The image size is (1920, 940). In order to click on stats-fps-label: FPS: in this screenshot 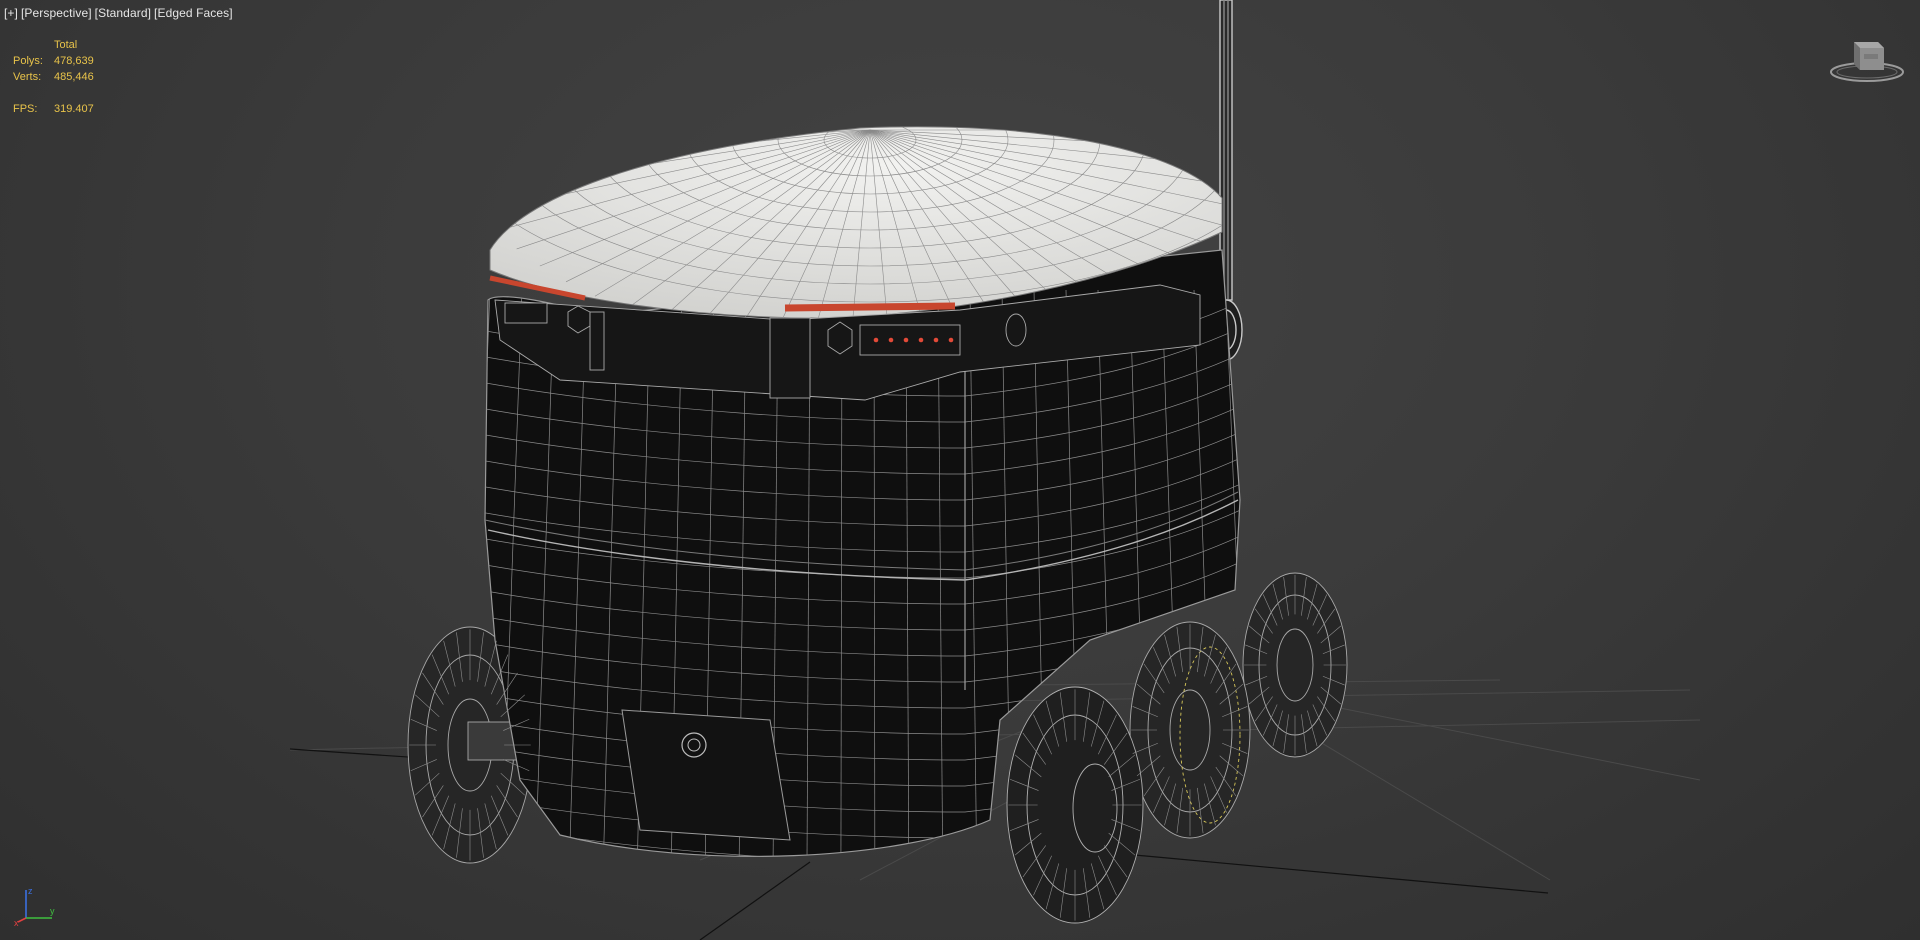, I will do `click(25, 109)`.